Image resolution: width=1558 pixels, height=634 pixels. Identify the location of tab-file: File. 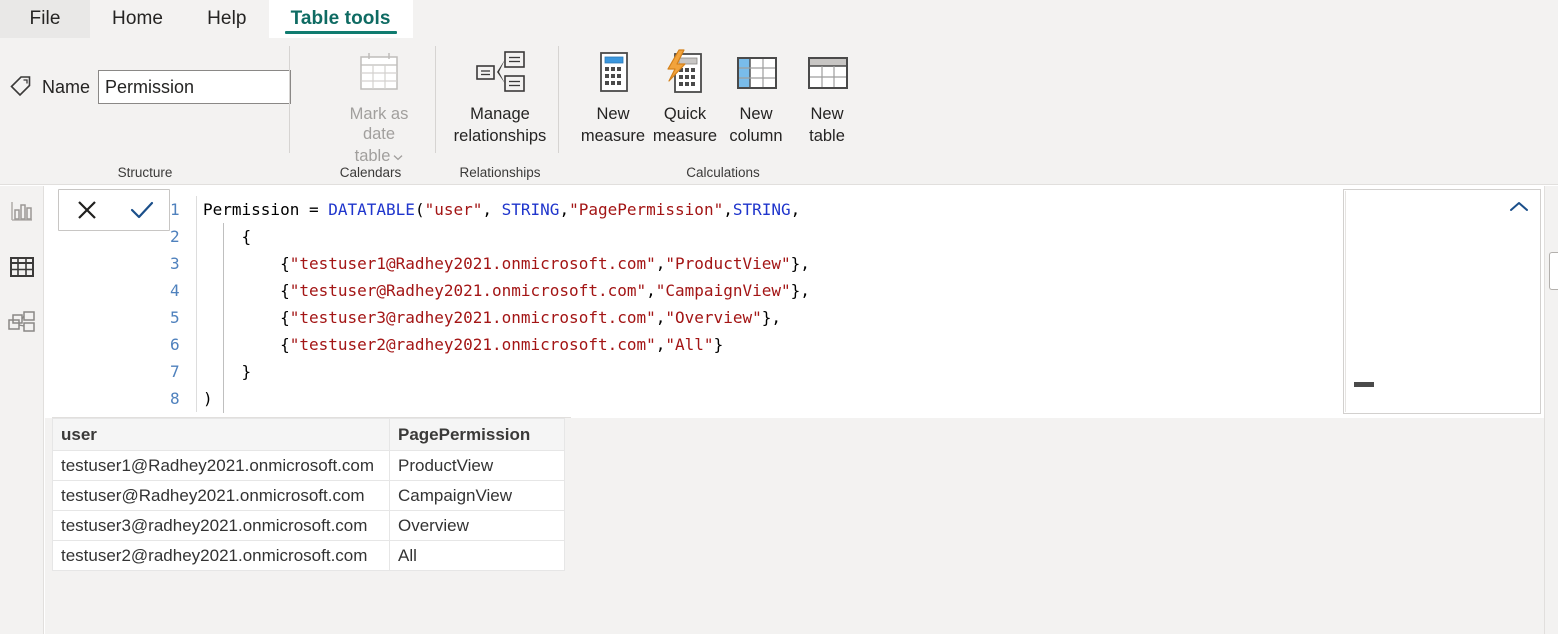
(45, 19).